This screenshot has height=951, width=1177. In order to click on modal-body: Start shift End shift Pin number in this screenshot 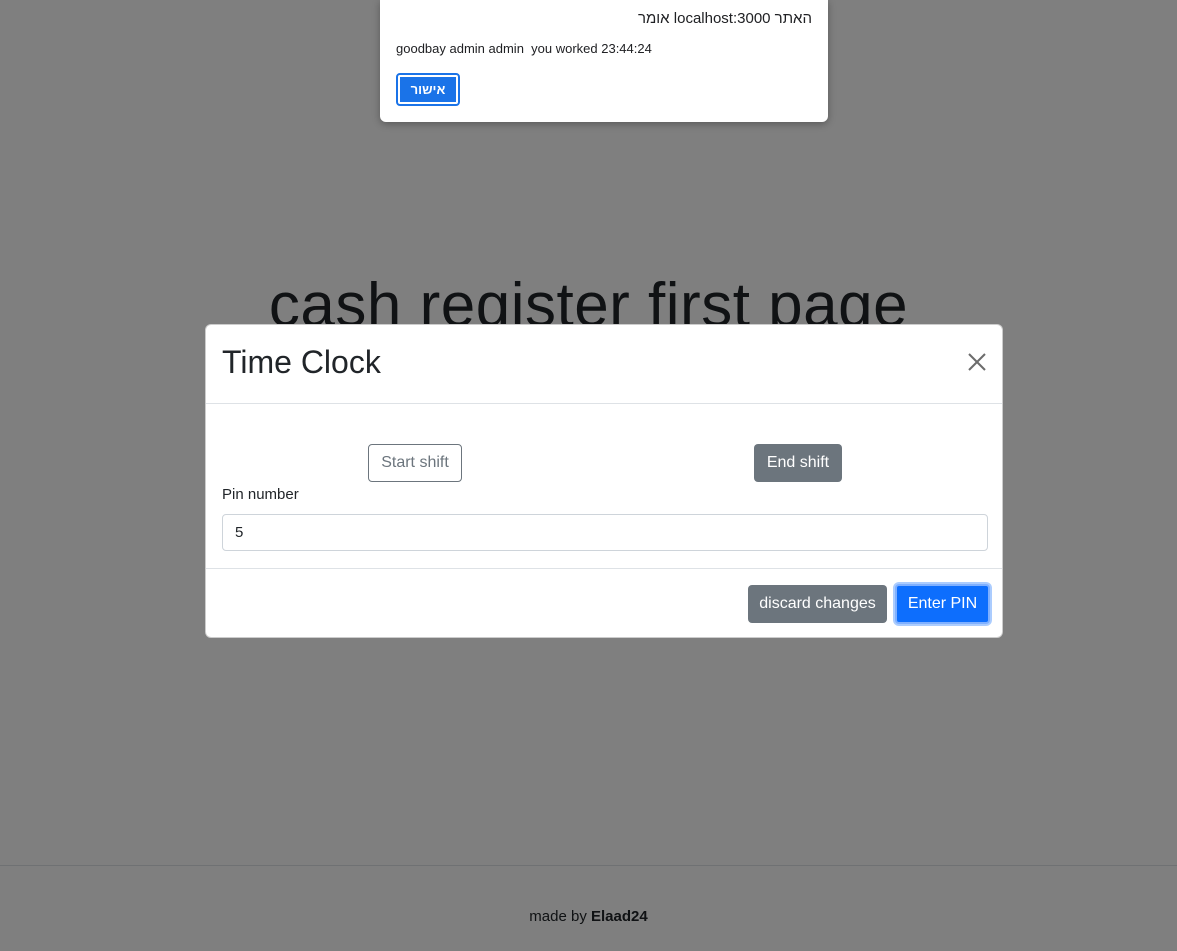, I will do `click(604, 486)`.